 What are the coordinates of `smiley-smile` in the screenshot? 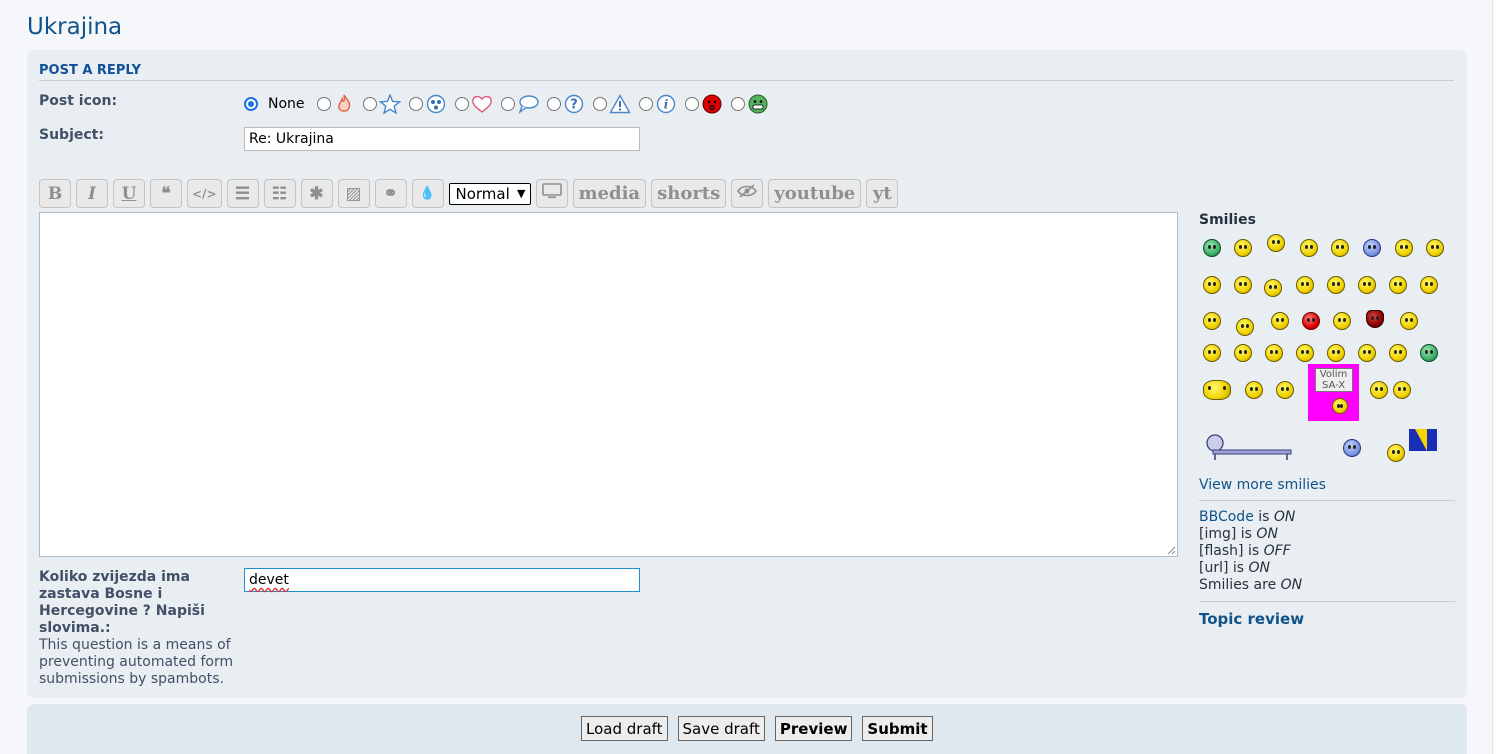 It's located at (1309, 248).